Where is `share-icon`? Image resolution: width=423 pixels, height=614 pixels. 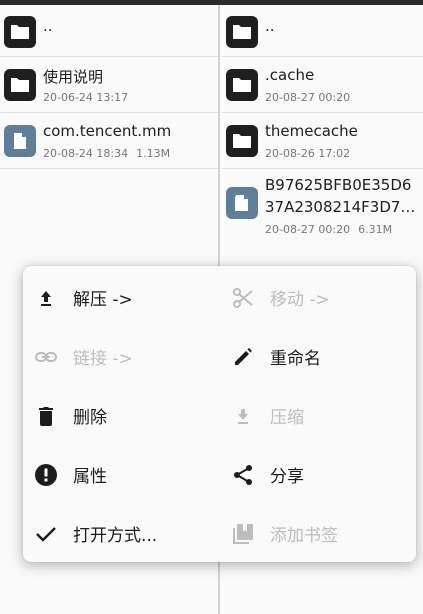 share-icon is located at coordinates (243, 475).